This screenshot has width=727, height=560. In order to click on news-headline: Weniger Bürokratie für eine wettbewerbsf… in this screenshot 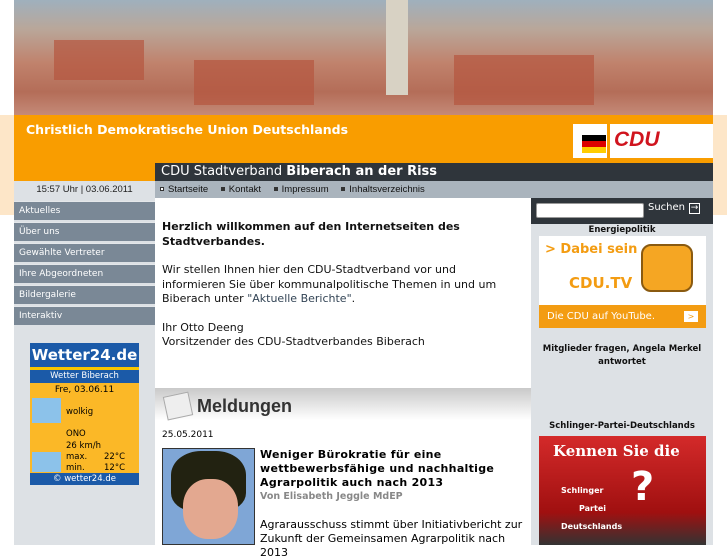, I will do `click(394, 469)`.